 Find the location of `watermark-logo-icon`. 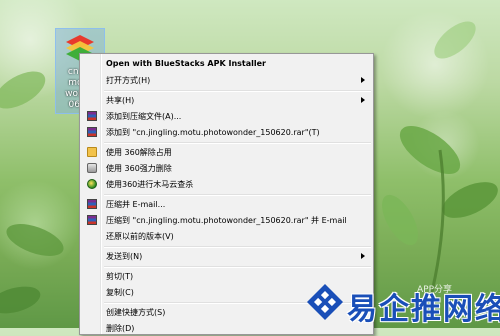

watermark-logo-icon is located at coordinates (325, 302).